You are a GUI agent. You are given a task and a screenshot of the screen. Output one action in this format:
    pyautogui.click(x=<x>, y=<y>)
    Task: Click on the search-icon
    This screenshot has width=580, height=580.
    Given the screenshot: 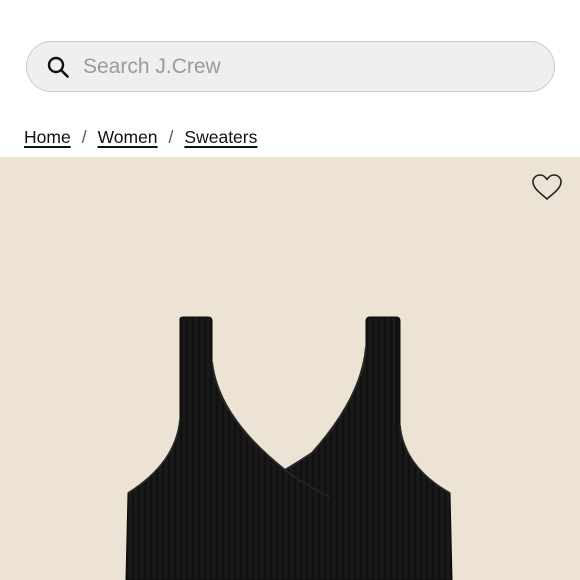 What is the action you would take?
    pyautogui.click(x=58, y=67)
    